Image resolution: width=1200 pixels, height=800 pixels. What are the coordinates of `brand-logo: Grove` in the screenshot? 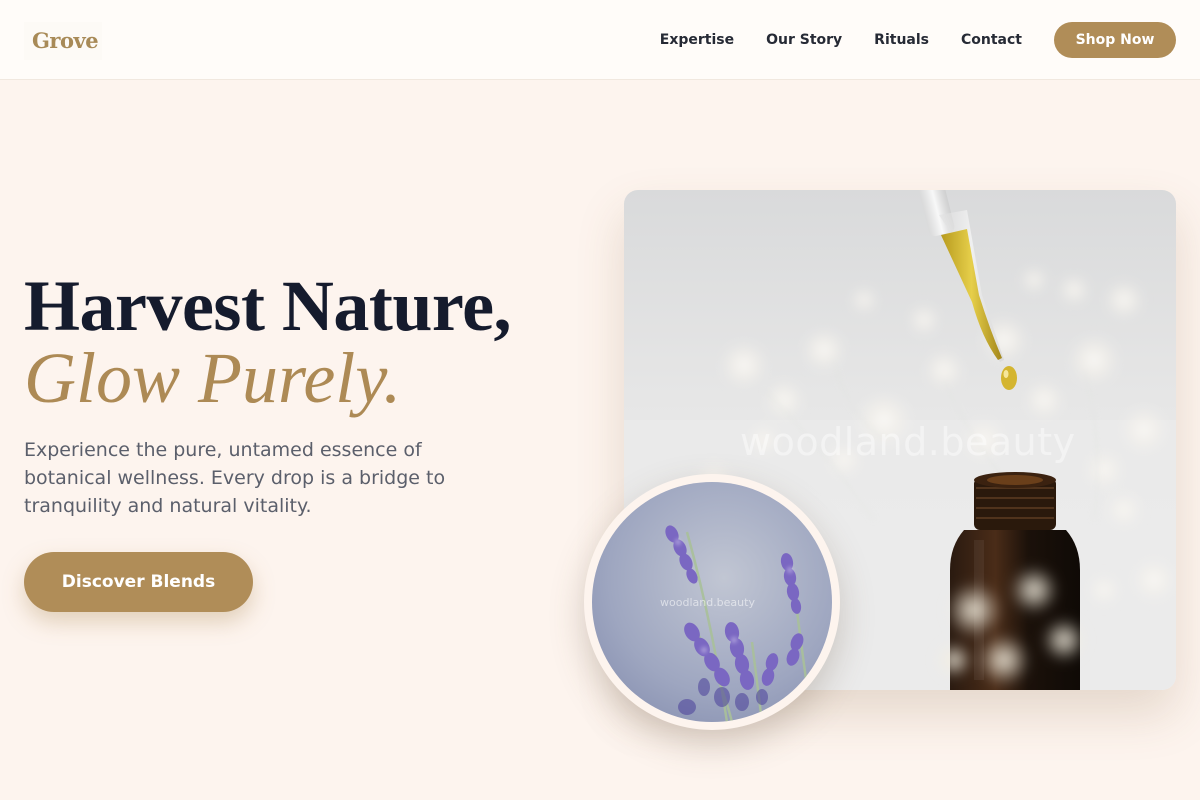 It's located at (63, 41).